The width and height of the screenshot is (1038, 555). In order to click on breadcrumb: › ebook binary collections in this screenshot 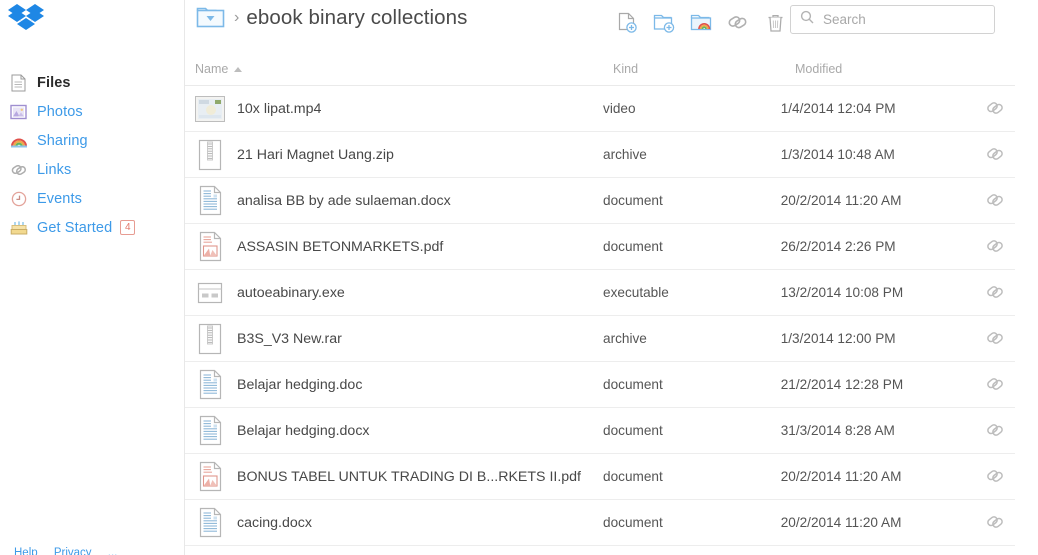, I will do `click(332, 18)`.